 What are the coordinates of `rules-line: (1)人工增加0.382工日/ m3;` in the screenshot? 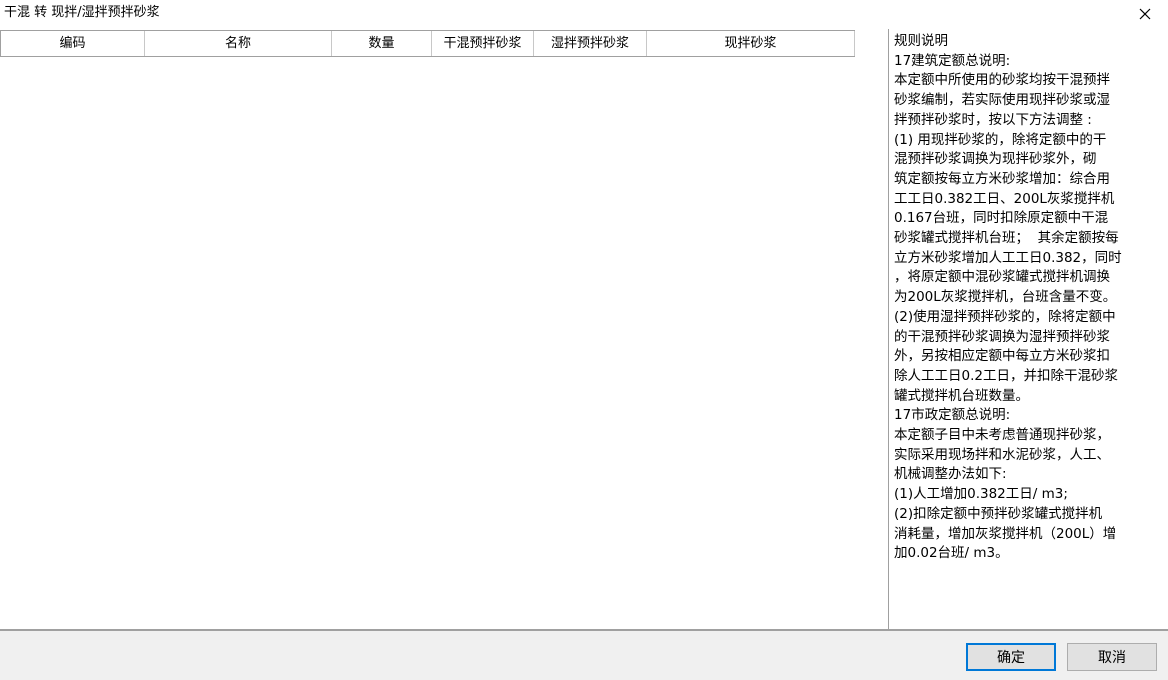 It's located at (981, 494).